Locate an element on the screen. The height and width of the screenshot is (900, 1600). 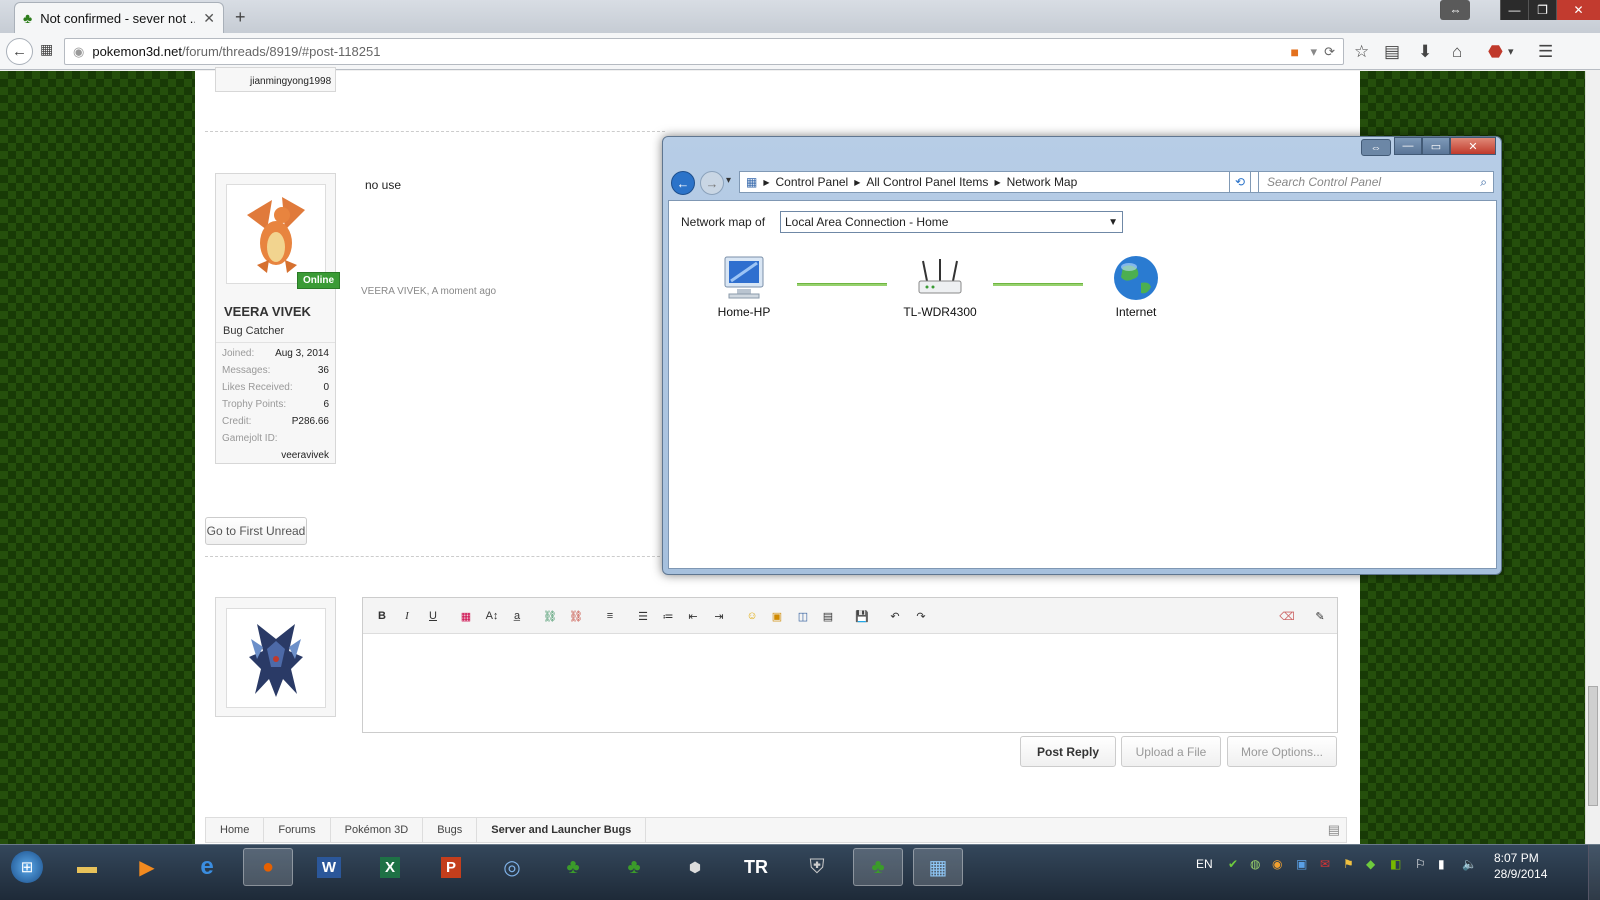
italic-icon: I is located at coordinates (407, 616).